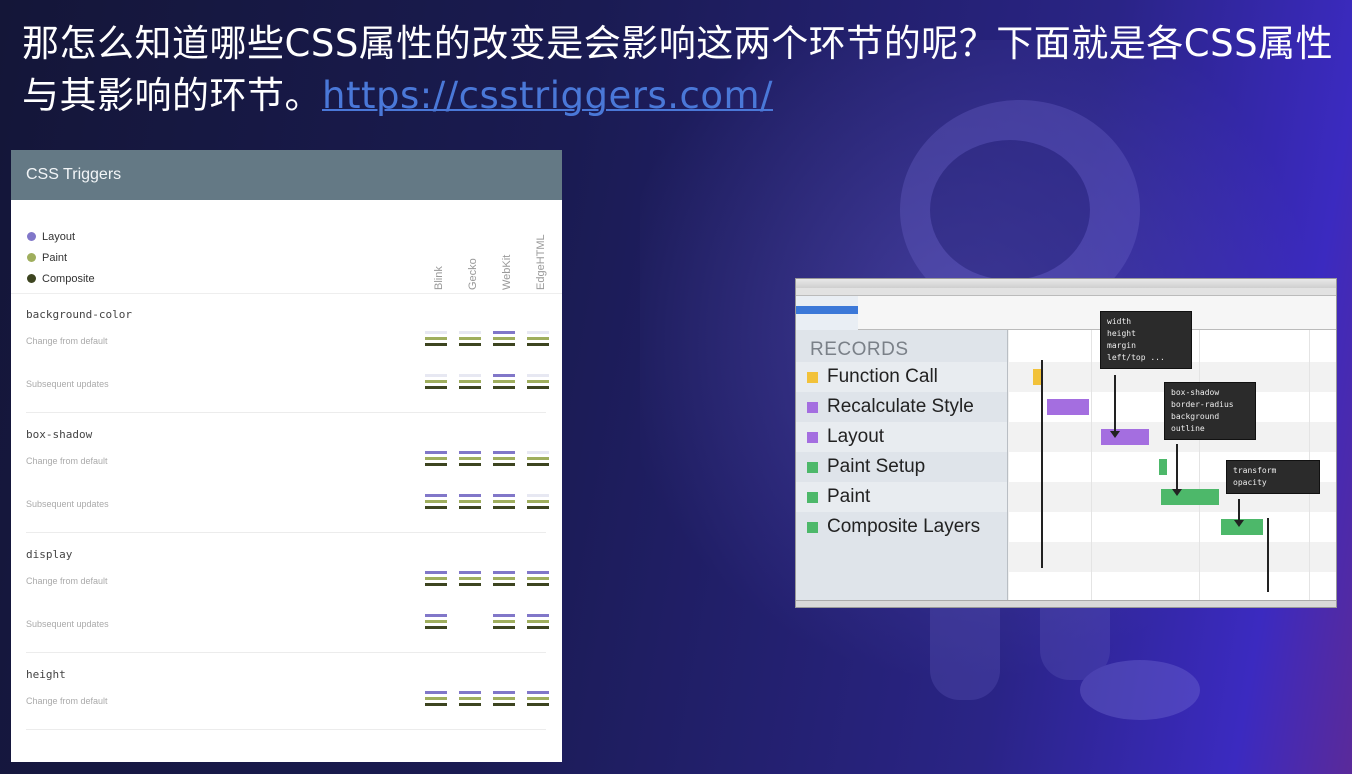 Image resolution: width=1352 pixels, height=774 pixels. What do you see at coordinates (547, 95) in the screenshot?
I see `csstriggers-link: https://csstriggers.com/` at bounding box center [547, 95].